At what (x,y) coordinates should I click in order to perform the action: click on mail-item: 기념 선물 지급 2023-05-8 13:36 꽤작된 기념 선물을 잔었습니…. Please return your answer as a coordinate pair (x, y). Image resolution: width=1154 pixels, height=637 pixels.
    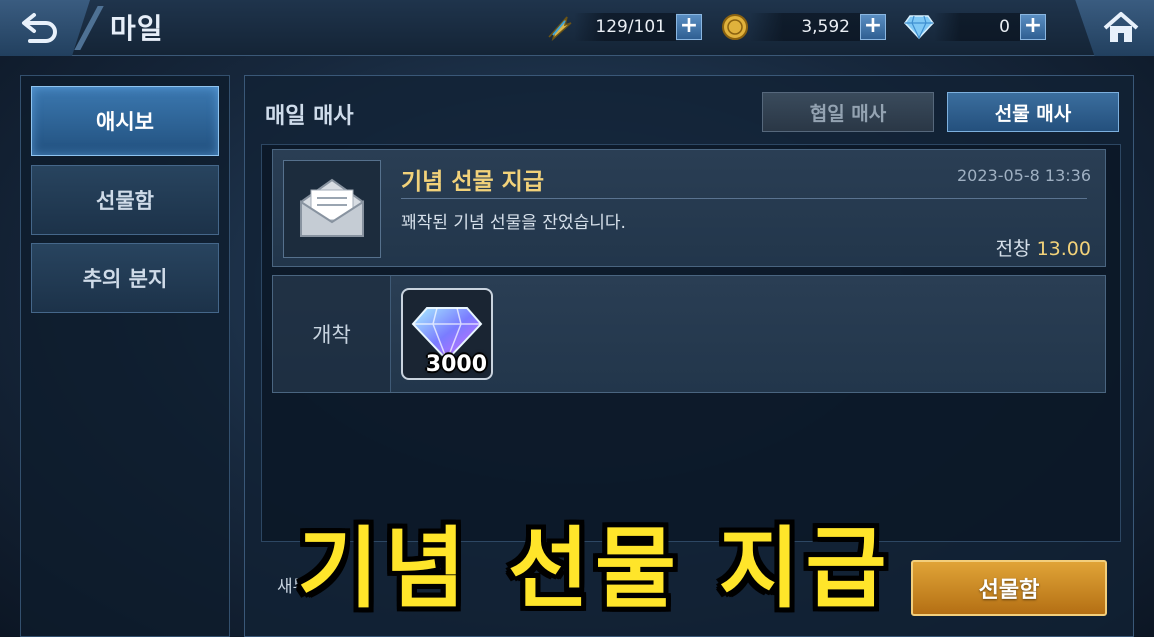
    Looking at the image, I should click on (689, 208).